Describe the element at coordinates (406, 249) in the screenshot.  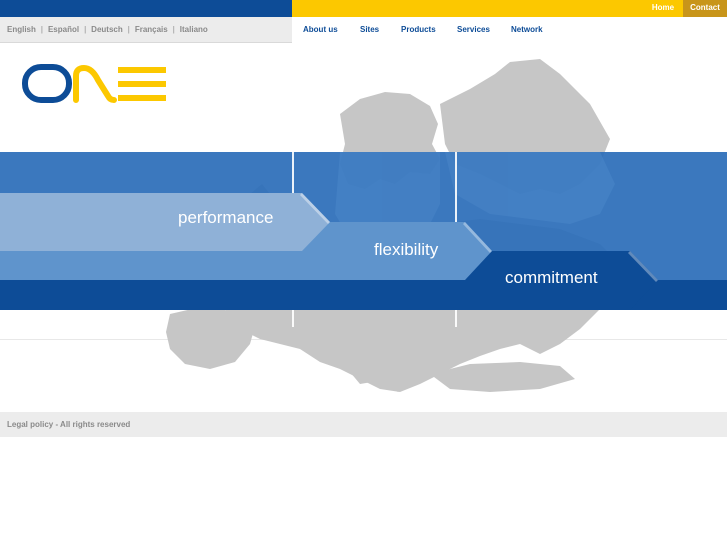
I see `flexibility-label: flexibility` at that location.